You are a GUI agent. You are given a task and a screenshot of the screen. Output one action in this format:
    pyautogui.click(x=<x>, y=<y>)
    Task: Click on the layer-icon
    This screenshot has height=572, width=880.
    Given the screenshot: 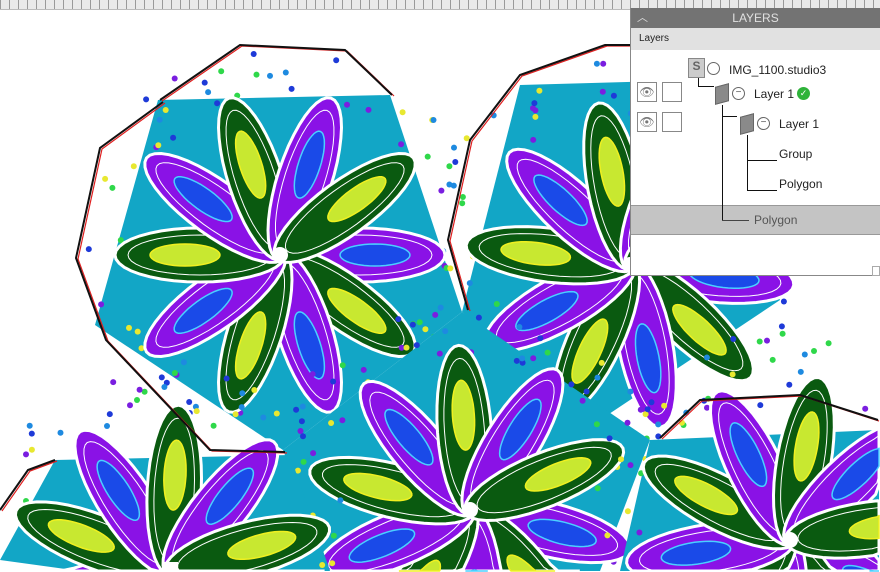 What is the action you would take?
    pyautogui.click(x=722, y=94)
    